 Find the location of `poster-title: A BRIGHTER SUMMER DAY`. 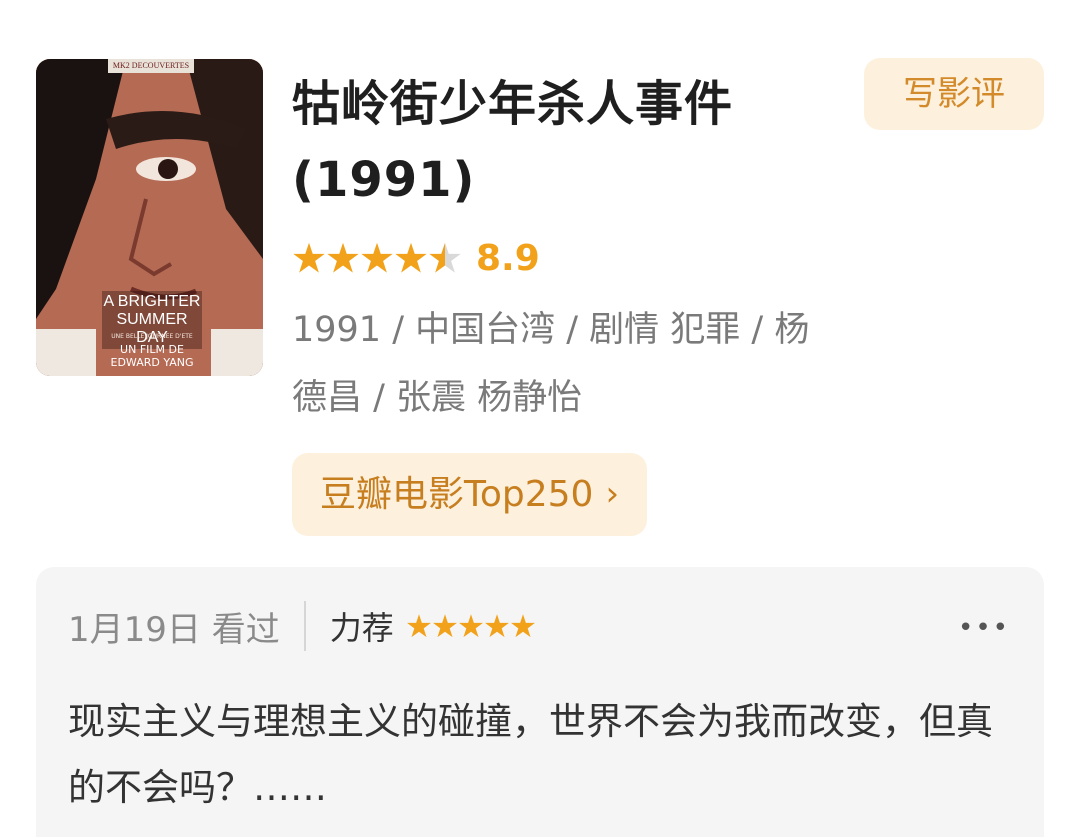

poster-title: A BRIGHTER SUMMER DAY is located at coordinates (152, 320).